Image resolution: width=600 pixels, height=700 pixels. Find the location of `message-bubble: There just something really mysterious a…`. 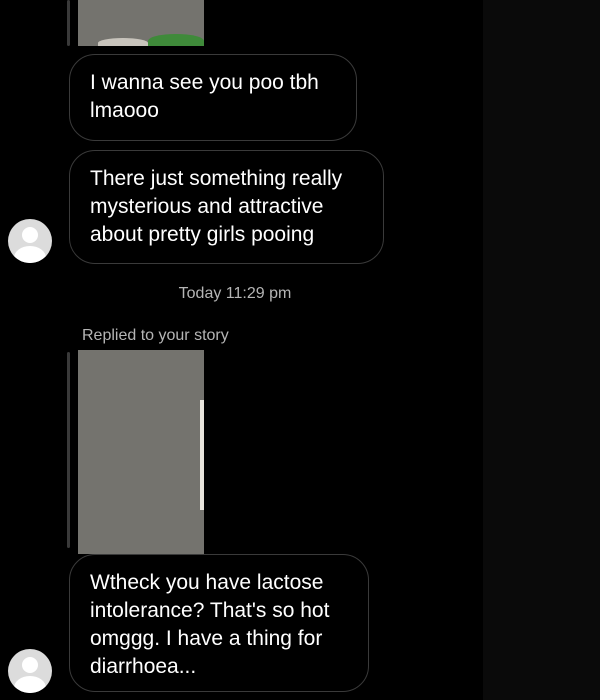

message-bubble: There just something really mysterious a… is located at coordinates (226, 207).